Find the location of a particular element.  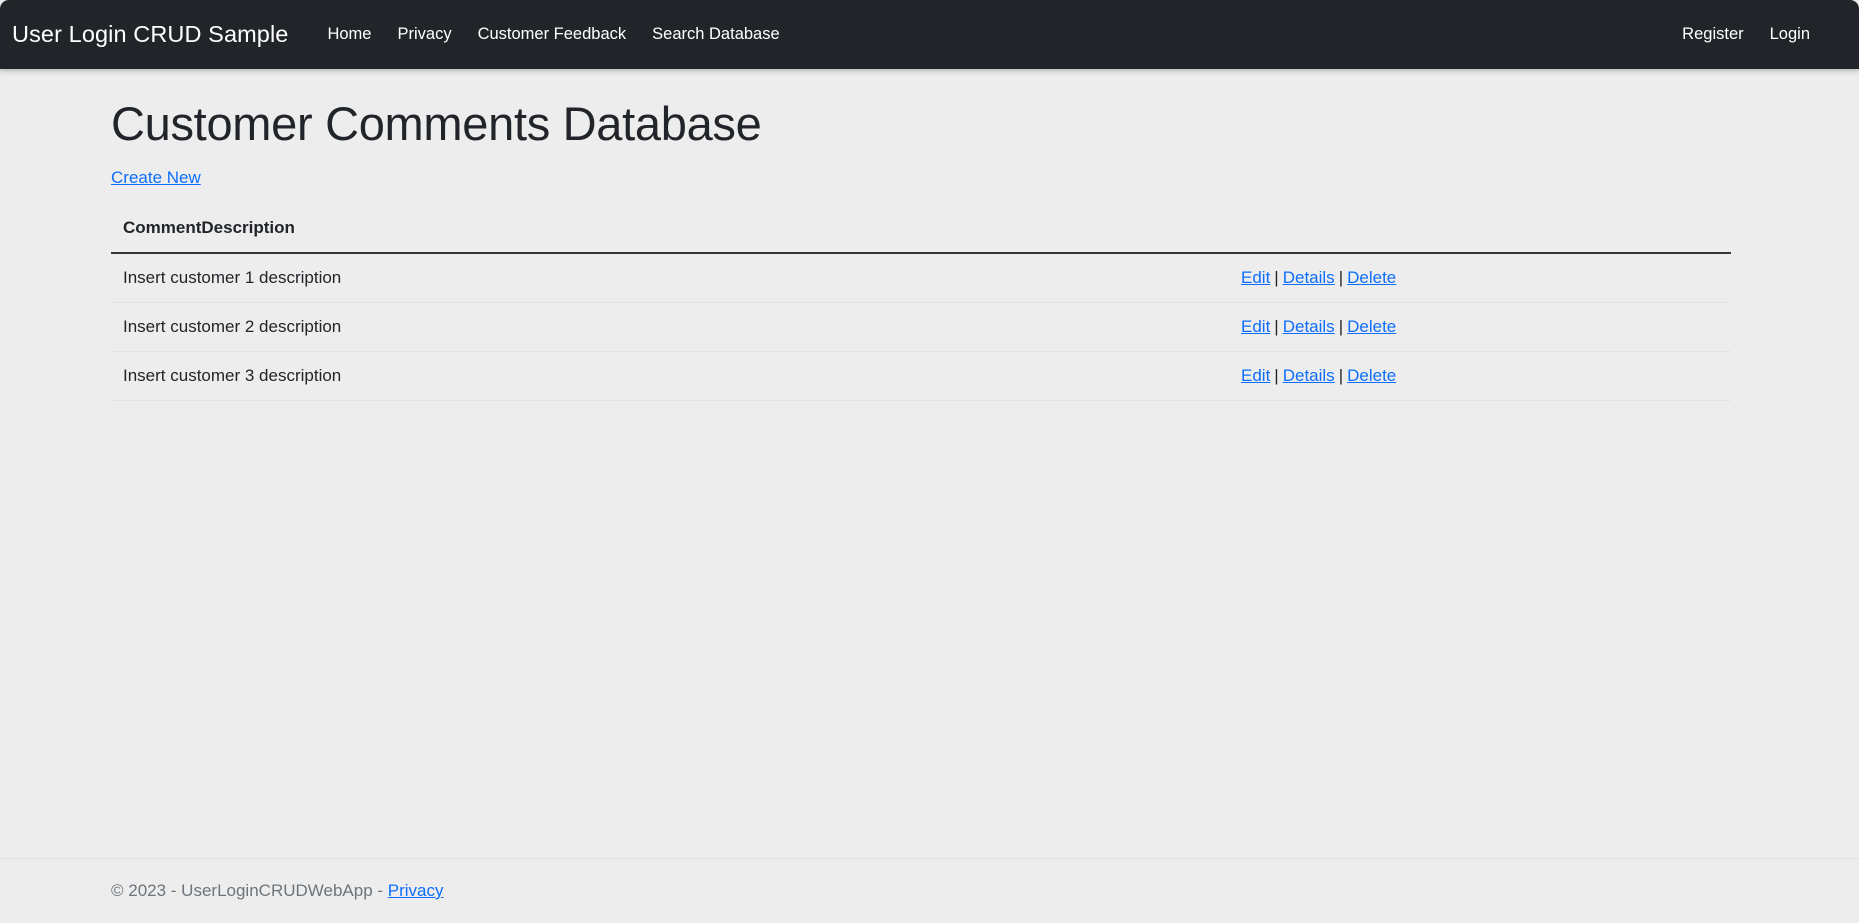

cell-description: Insert customer 2 description is located at coordinates (601, 327).